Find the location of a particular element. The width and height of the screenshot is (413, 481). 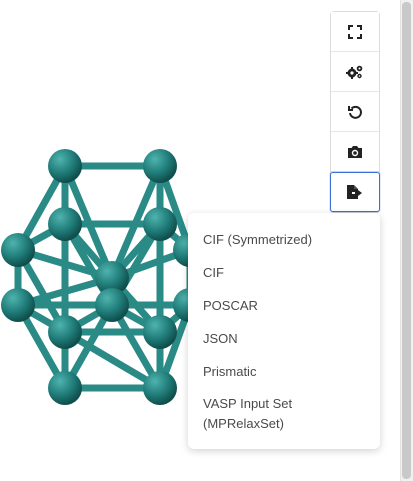

menu-item-vasp-input-set: VASP Input Set (MPRelaxSet) is located at coordinates (284, 411).